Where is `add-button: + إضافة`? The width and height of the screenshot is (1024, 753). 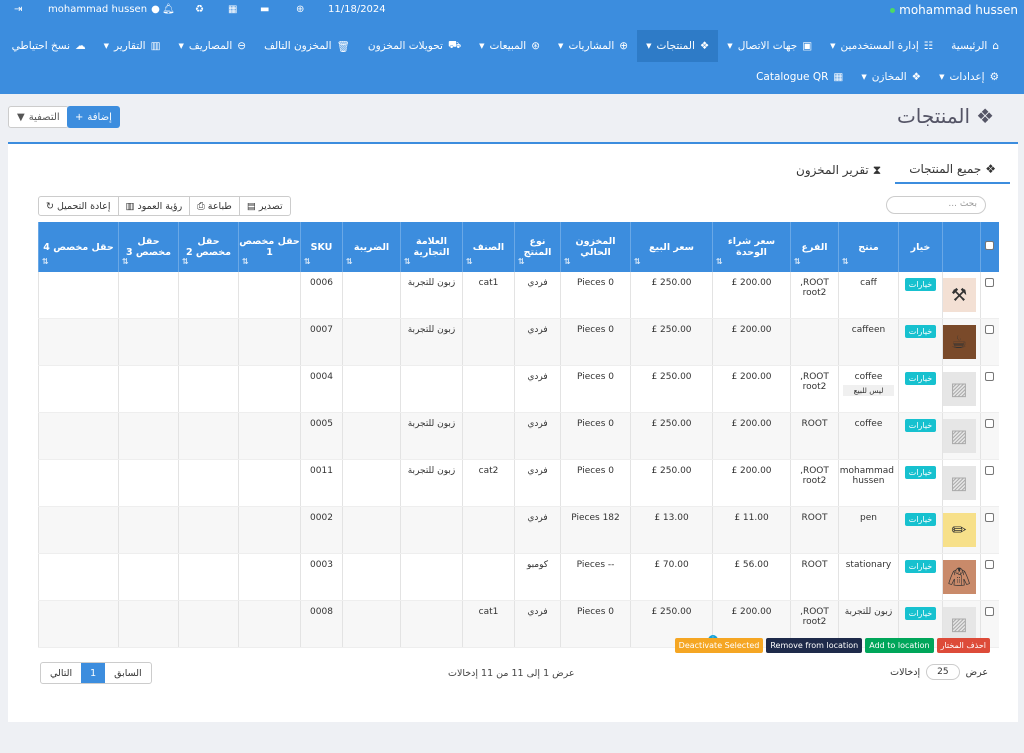
add-button: + إضافة is located at coordinates (93, 117).